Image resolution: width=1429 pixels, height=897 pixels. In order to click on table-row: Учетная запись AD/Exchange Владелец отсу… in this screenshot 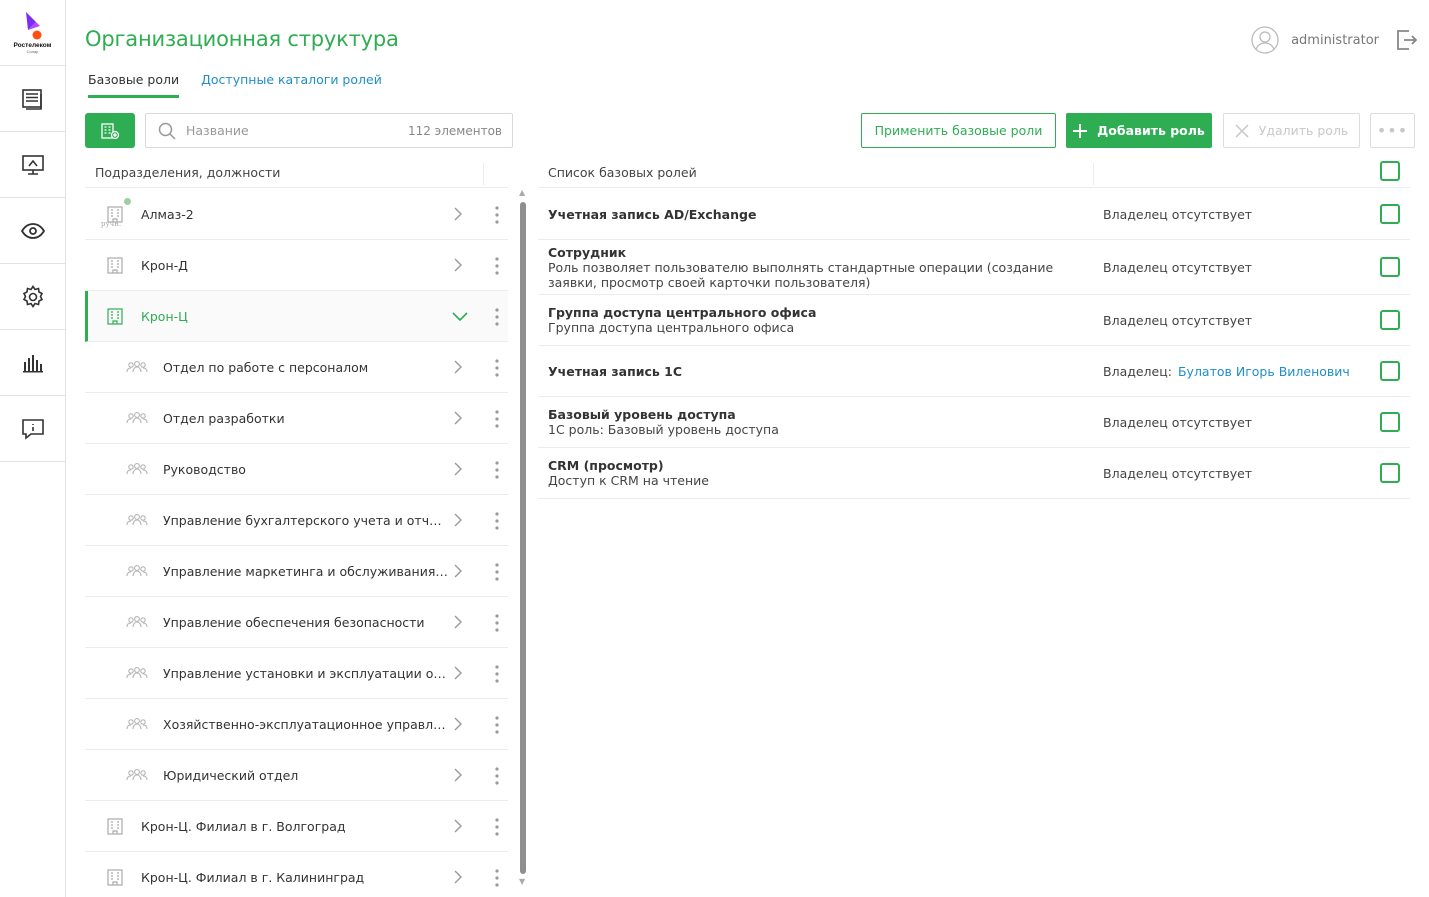, I will do `click(974, 214)`.